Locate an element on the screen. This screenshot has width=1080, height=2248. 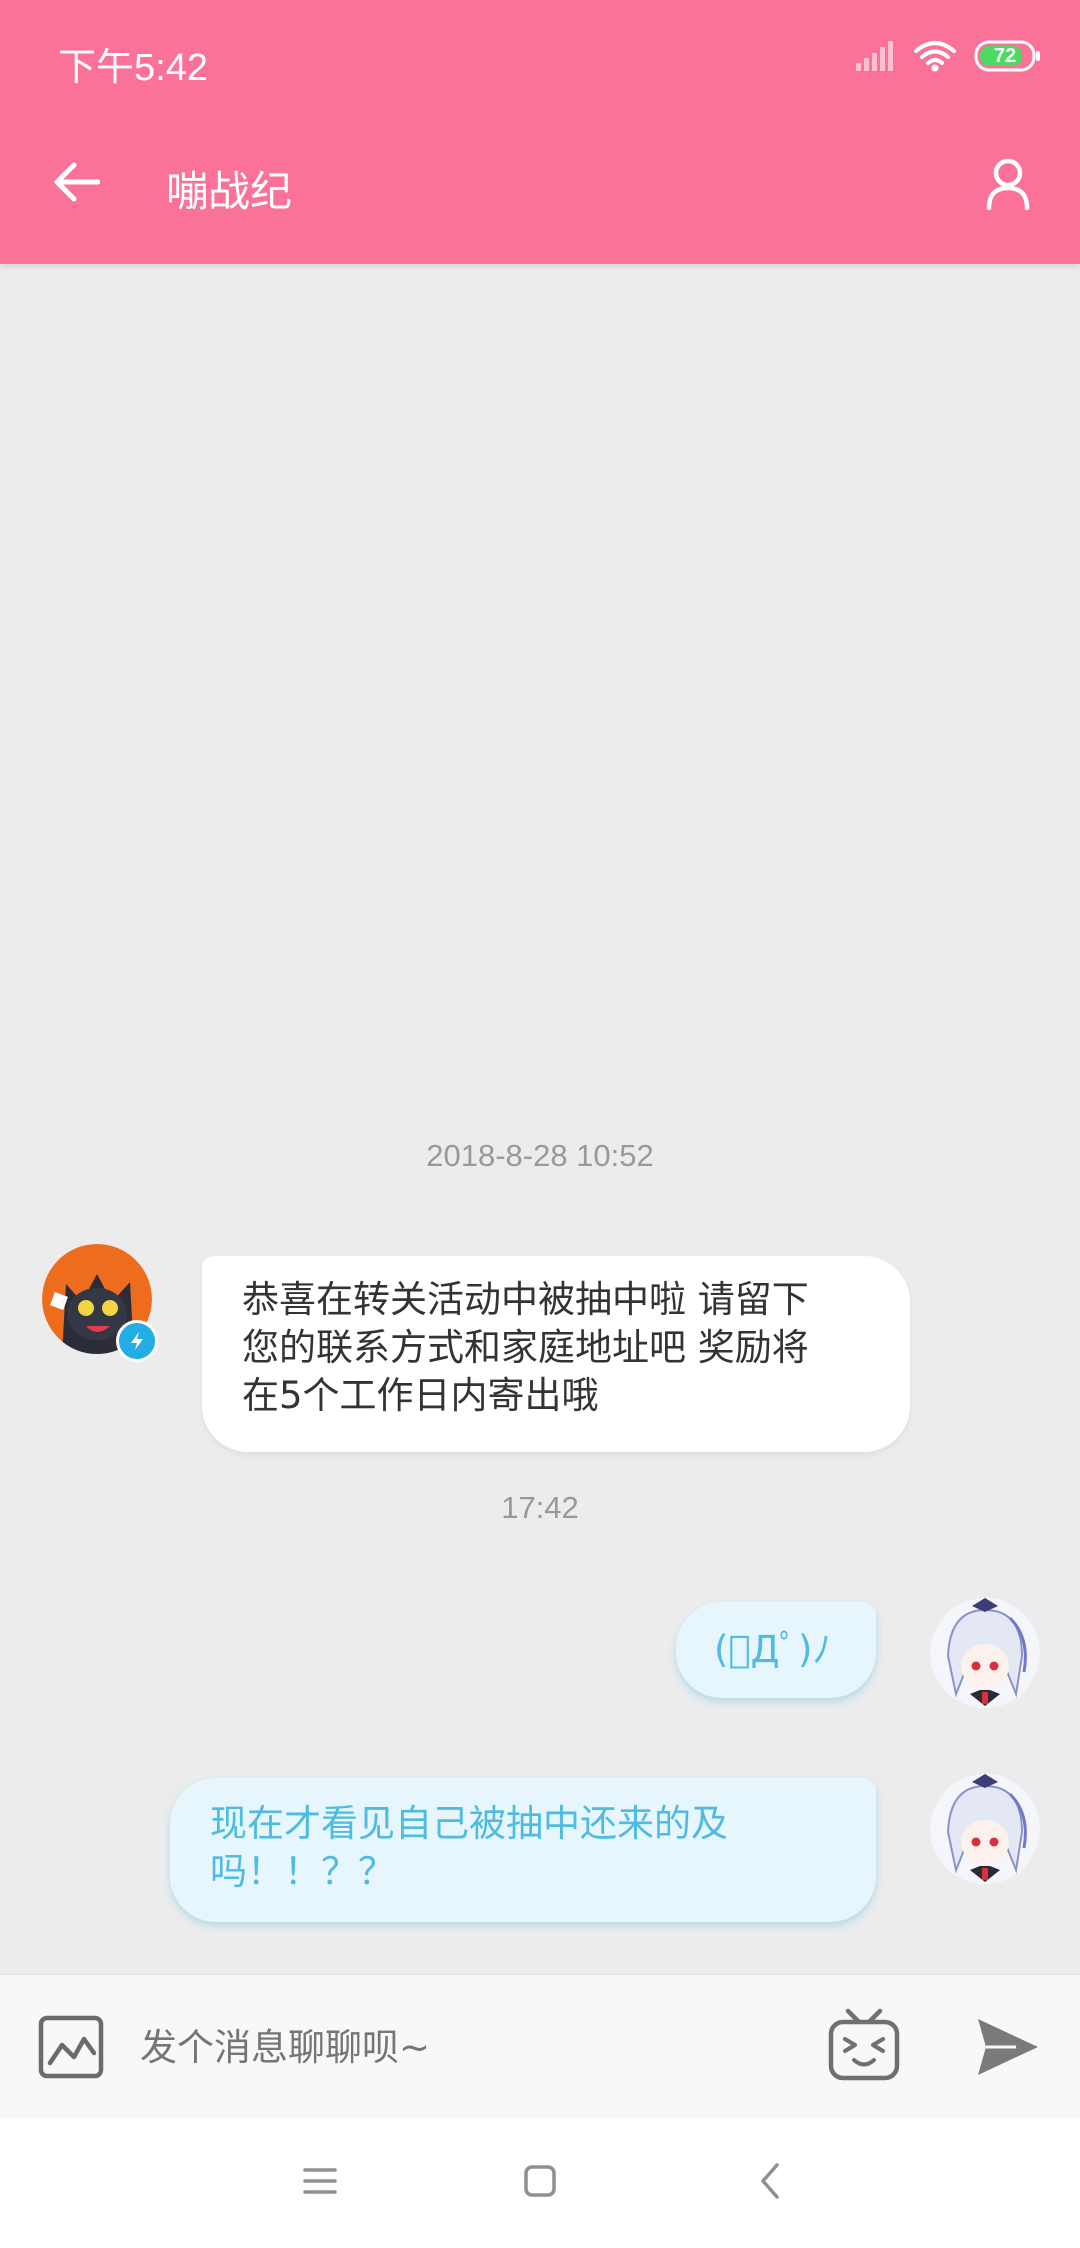
emoji-button is located at coordinates (864, 2045).